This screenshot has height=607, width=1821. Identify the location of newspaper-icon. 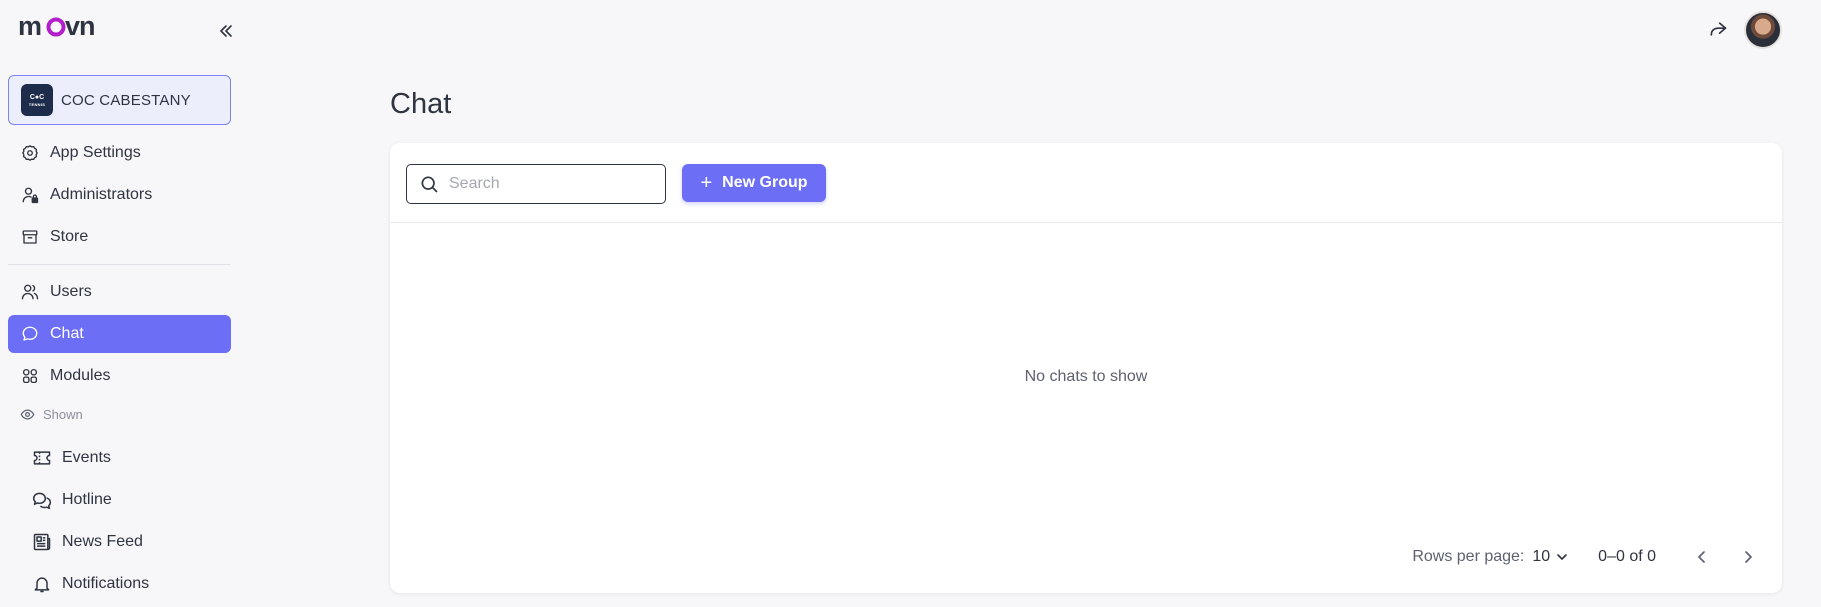
(42, 542).